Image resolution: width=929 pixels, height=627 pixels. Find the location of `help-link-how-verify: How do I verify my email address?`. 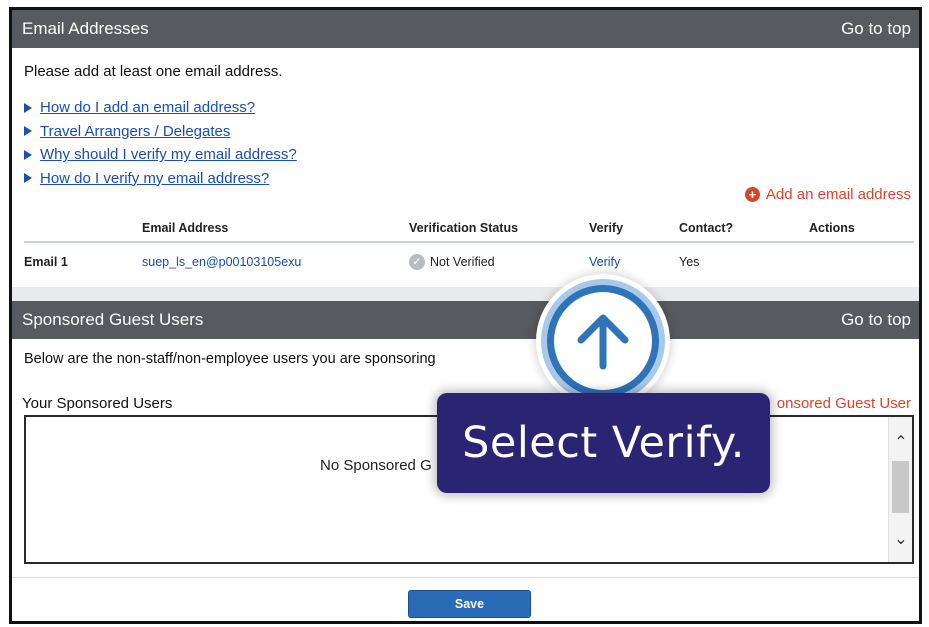

help-link-how-verify: How do I verify my email address? is located at coordinates (160, 179).